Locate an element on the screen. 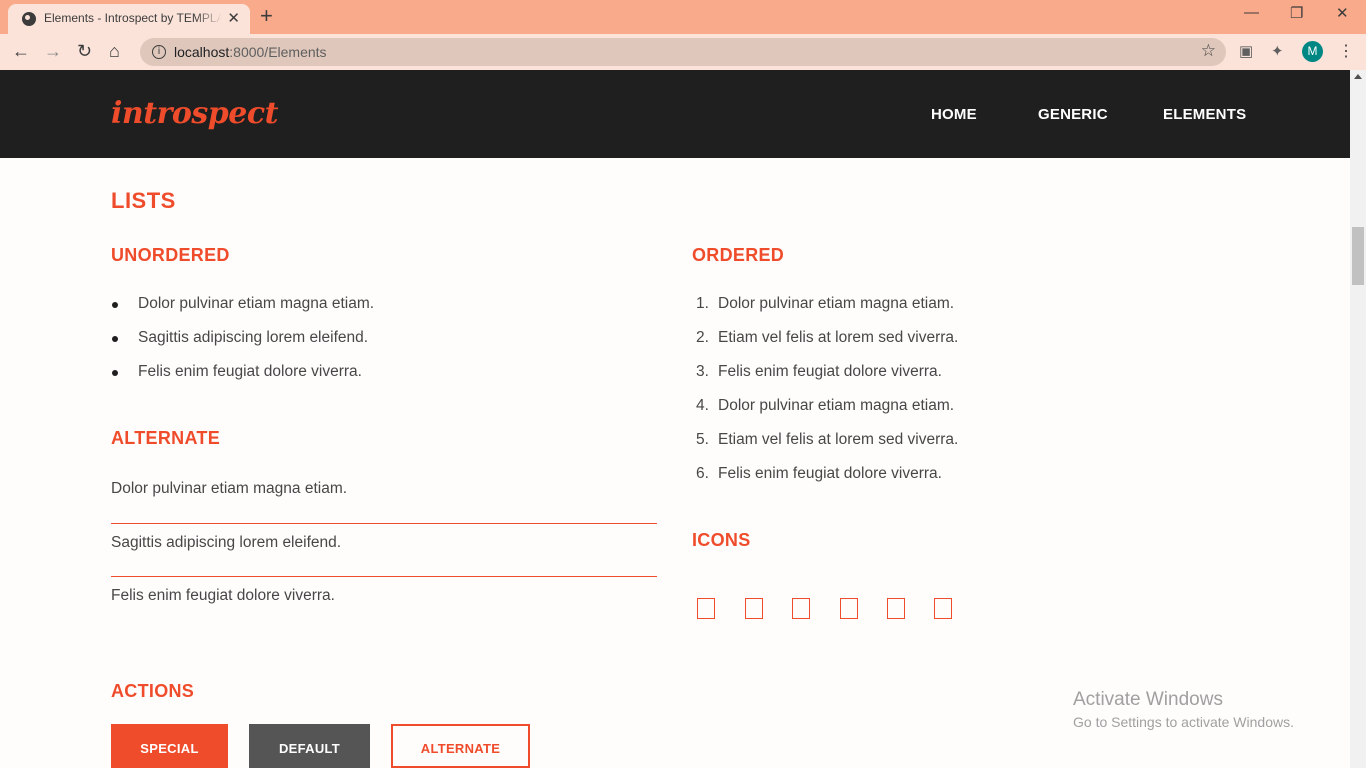 Image resolution: width=1366 pixels, height=768 pixels. ordered-heading: ORDERED is located at coordinates (738, 255).